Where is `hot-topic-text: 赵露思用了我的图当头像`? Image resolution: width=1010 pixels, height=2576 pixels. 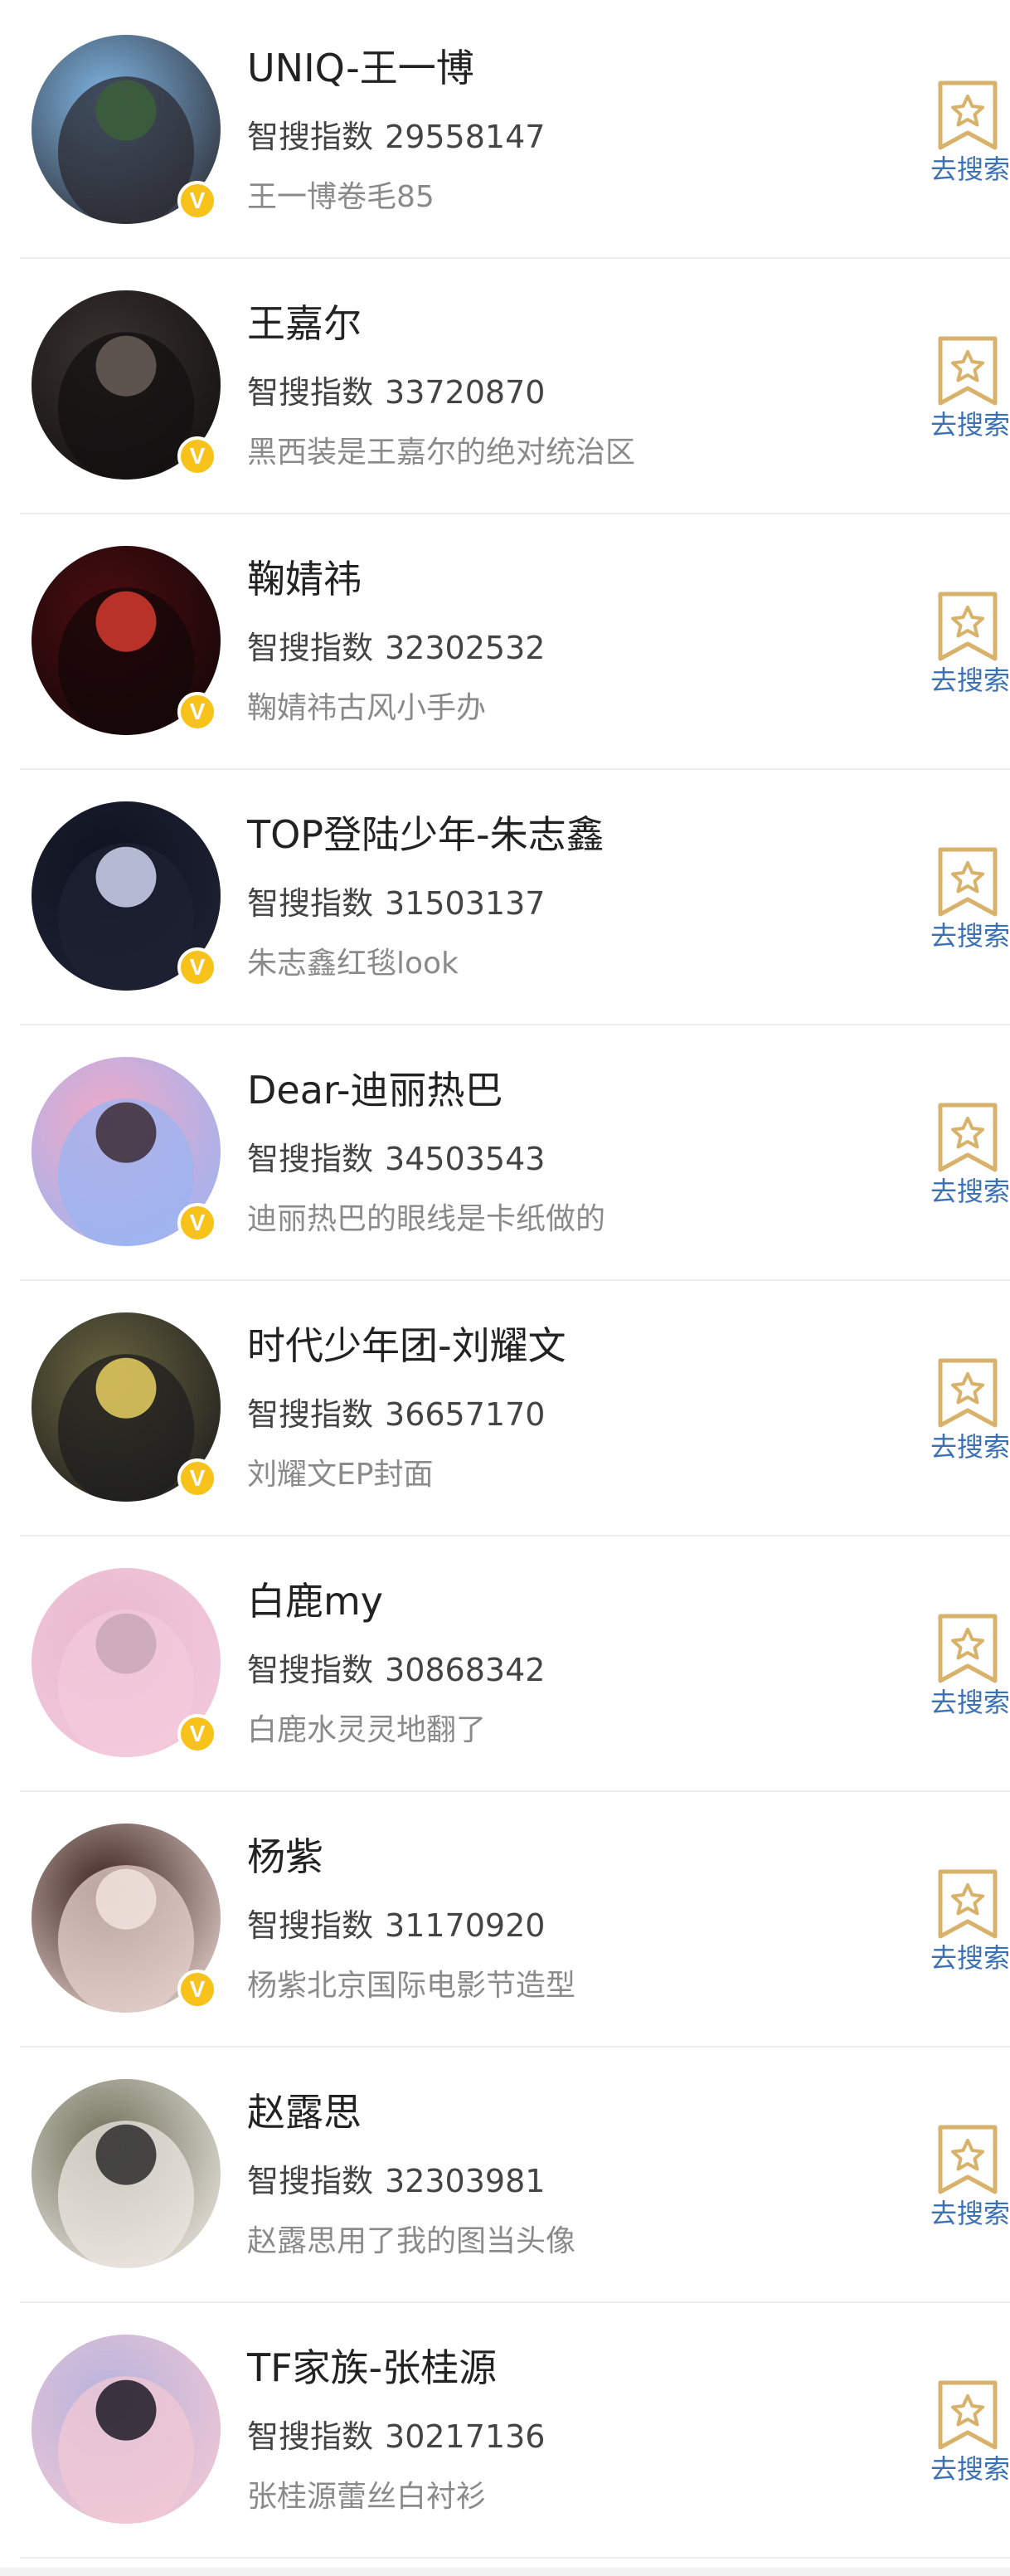
hot-topic-text: 赵露思用了我的图当头像 is located at coordinates (411, 2242).